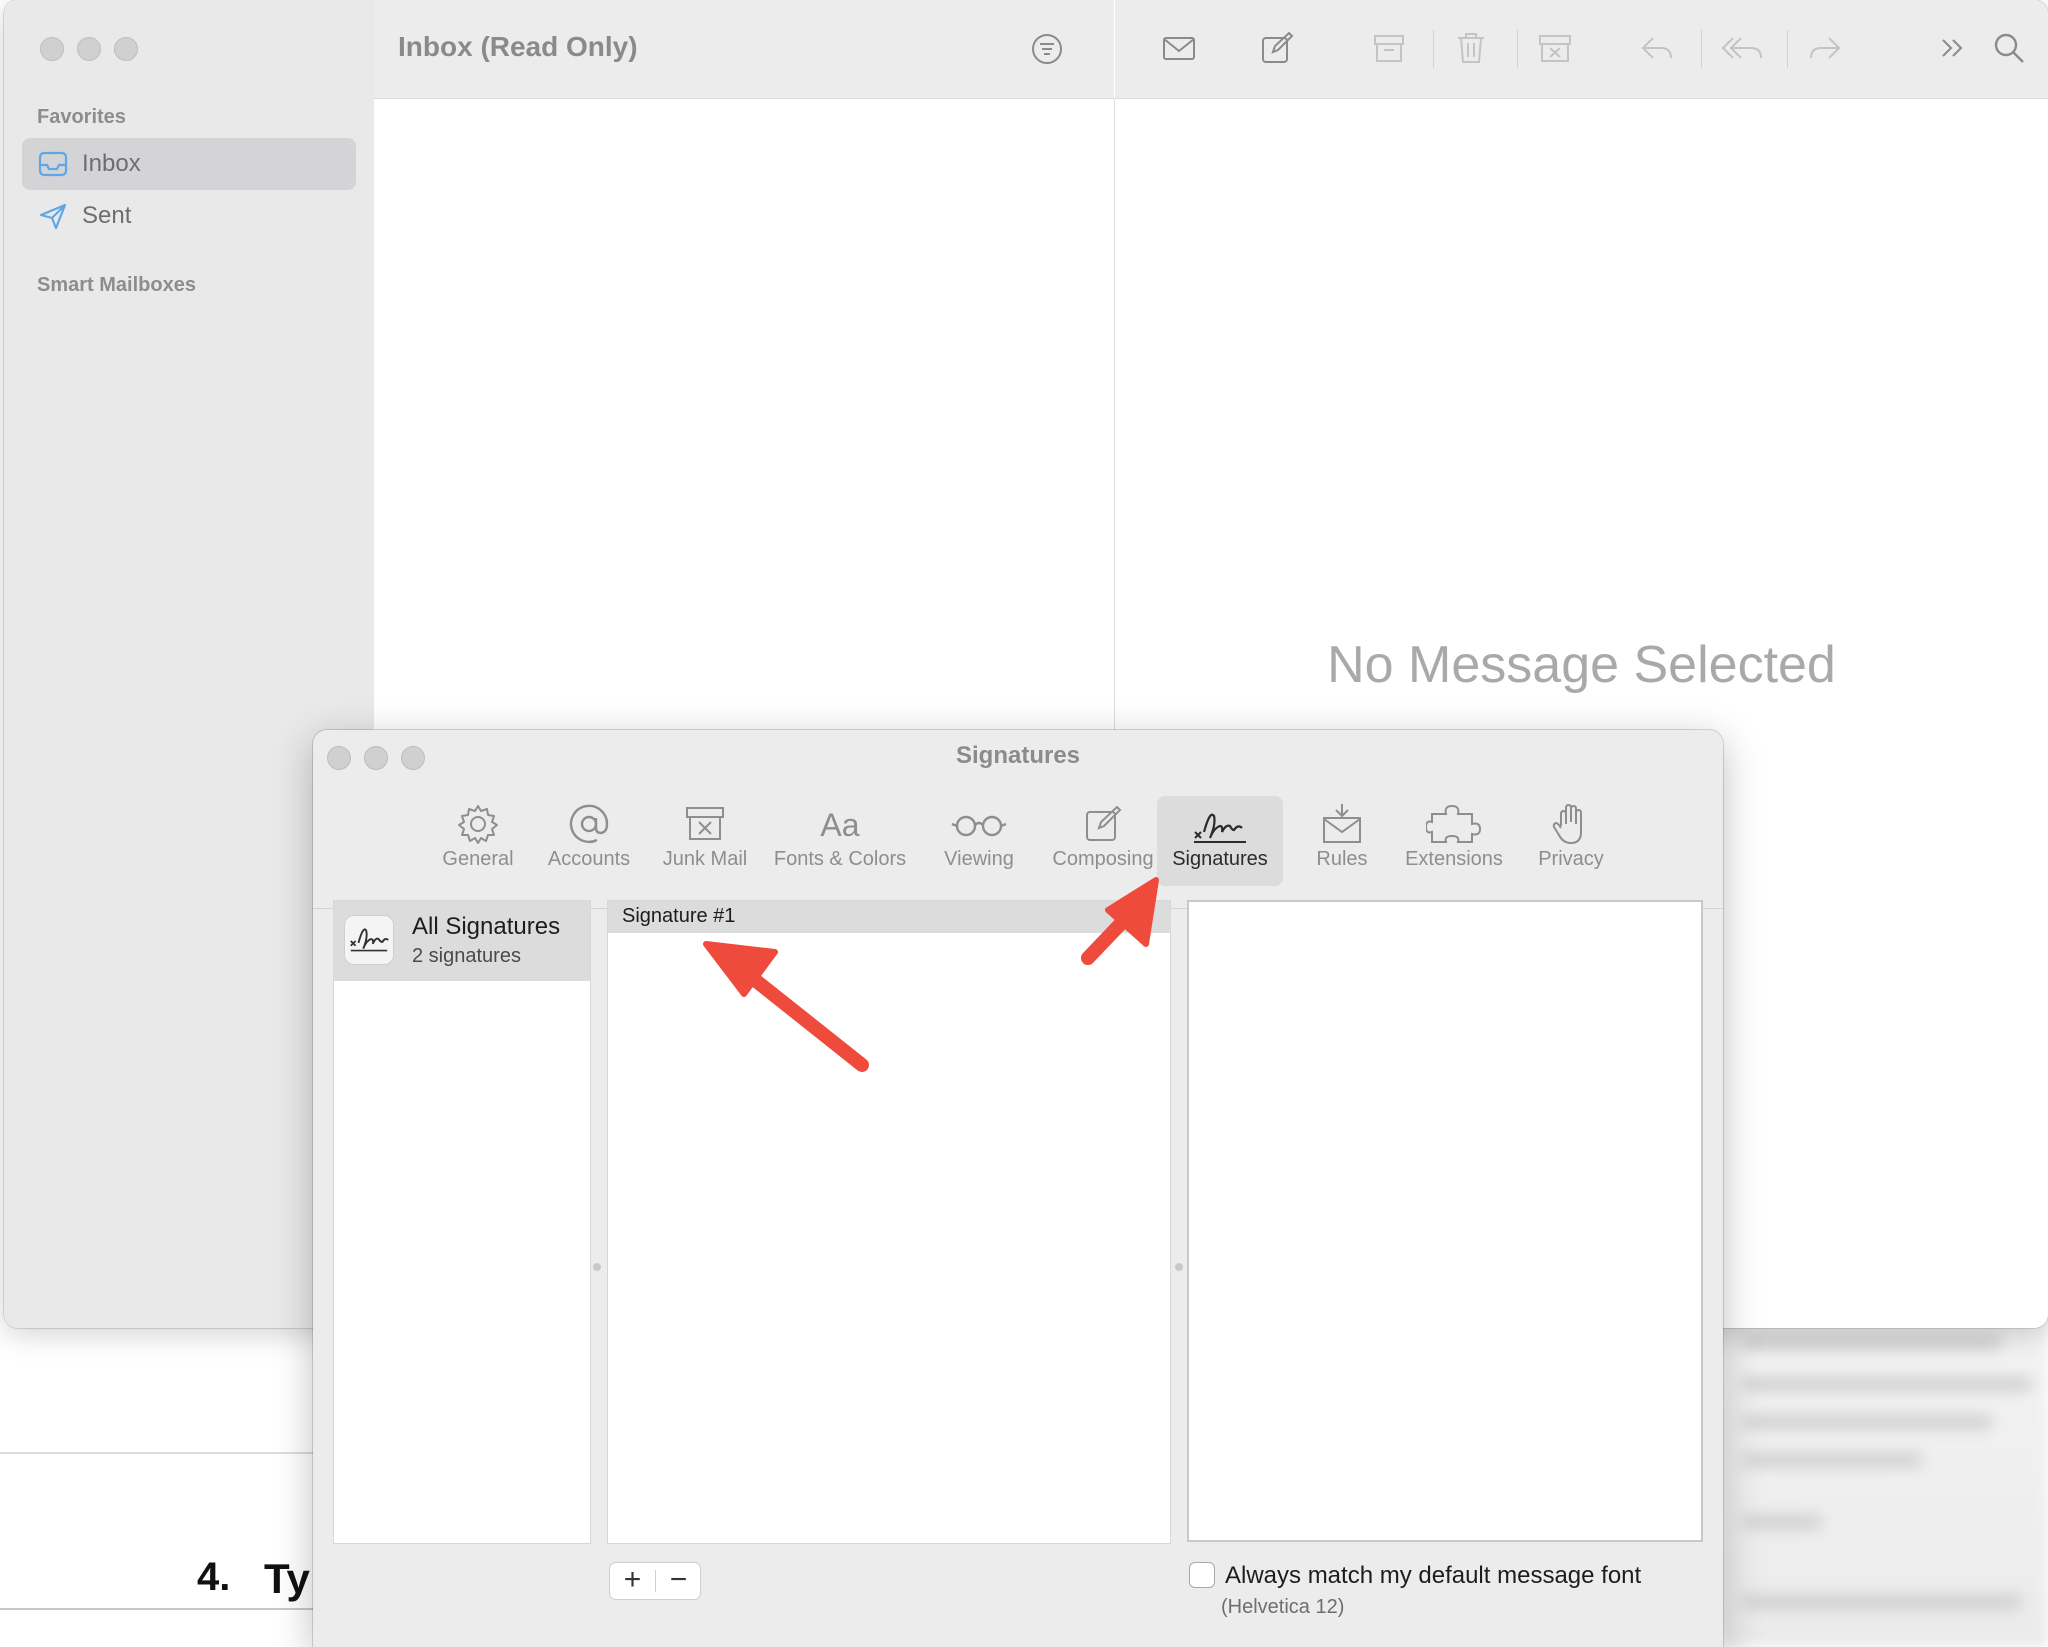 The image size is (2048, 1647). What do you see at coordinates (52, 49) in the screenshot?
I see `close-window-button` at bounding box center [52, 49].